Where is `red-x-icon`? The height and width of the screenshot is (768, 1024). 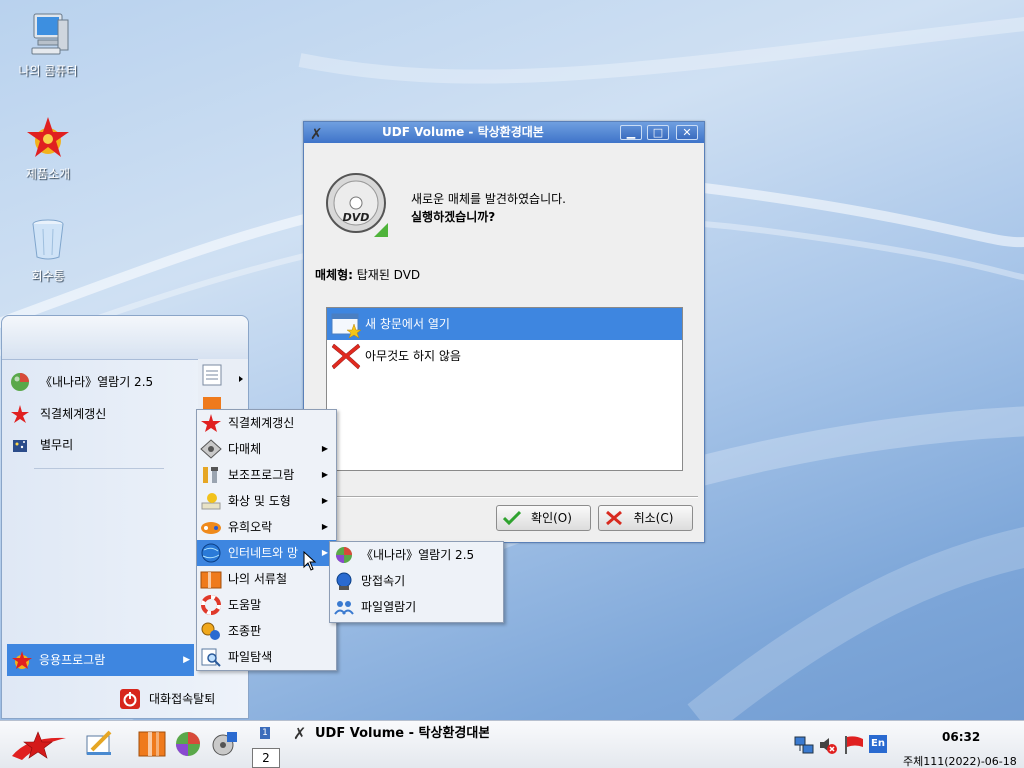 red-x-icon is located at coordinates (346, 356).